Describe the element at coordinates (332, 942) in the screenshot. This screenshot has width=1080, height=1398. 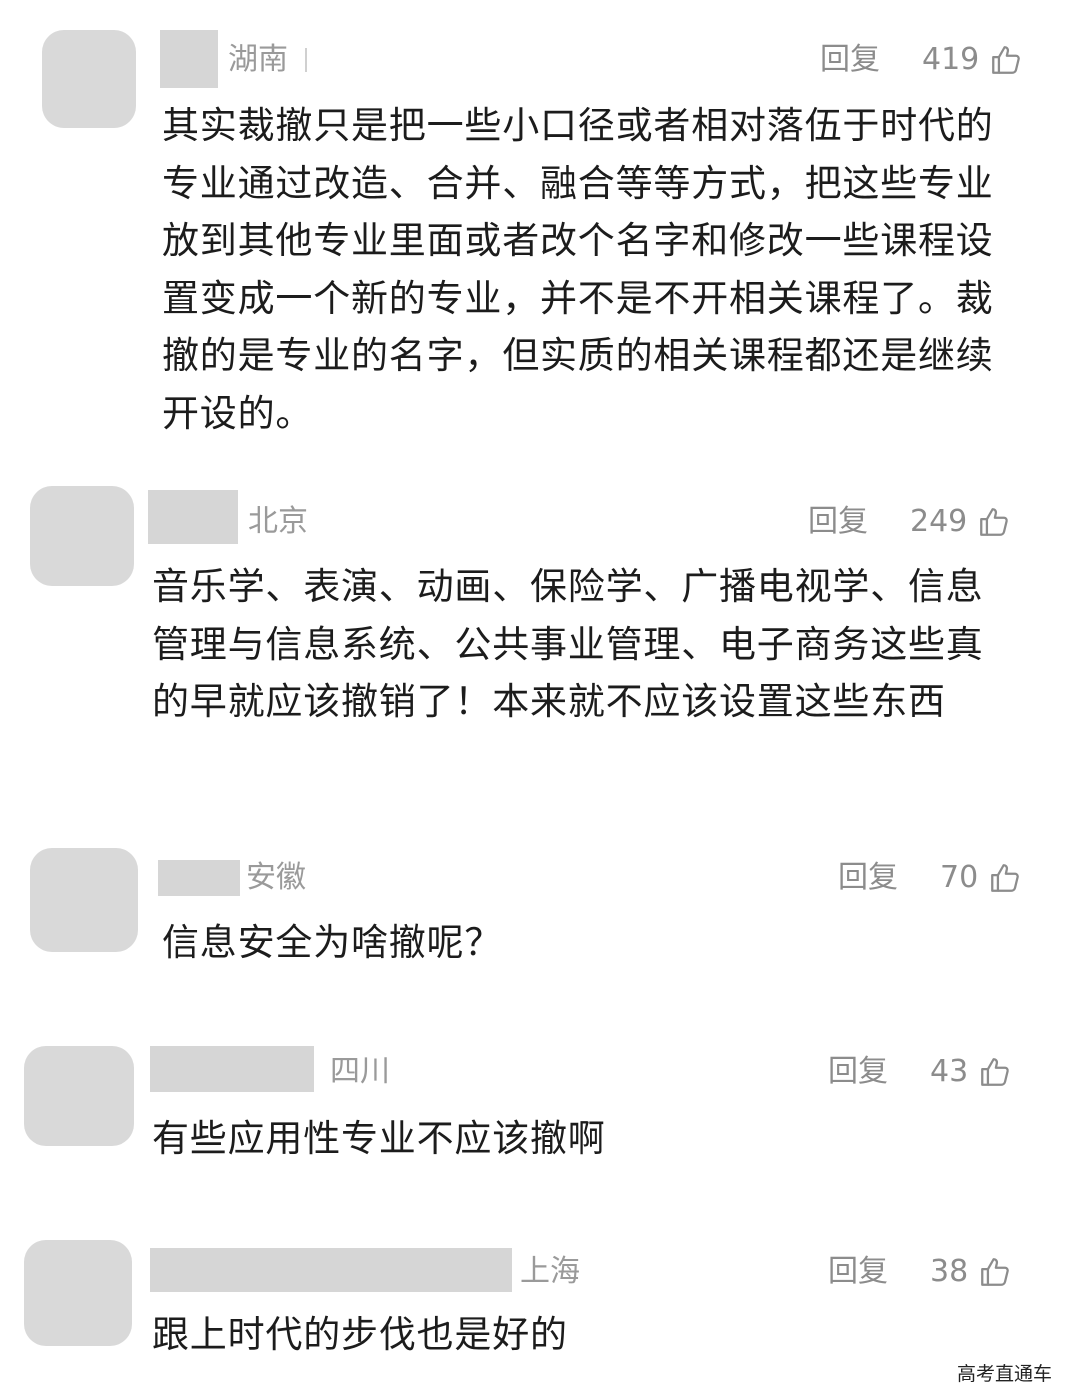
I see `comment-text: 信息安全为啥撤呢？` at that location.